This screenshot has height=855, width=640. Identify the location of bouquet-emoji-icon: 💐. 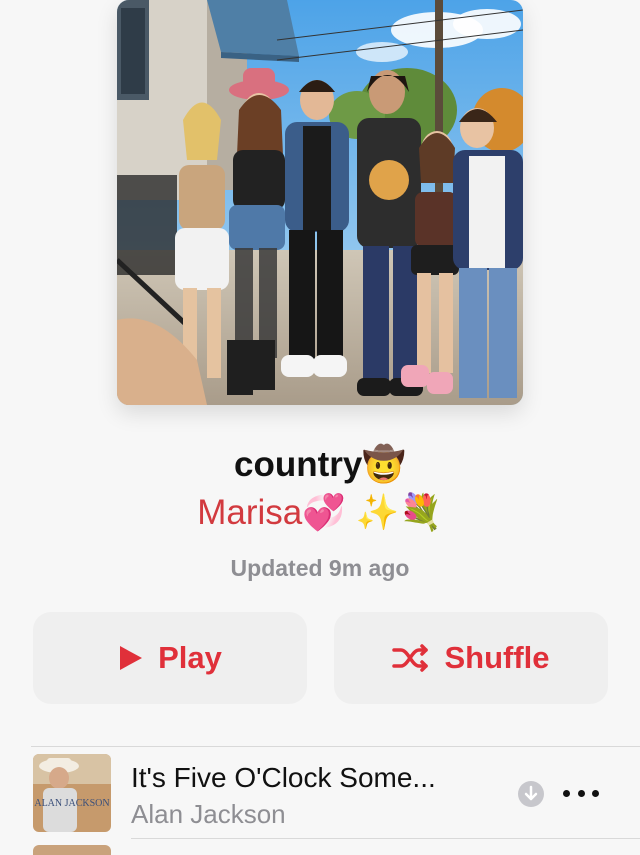
(421, 512).